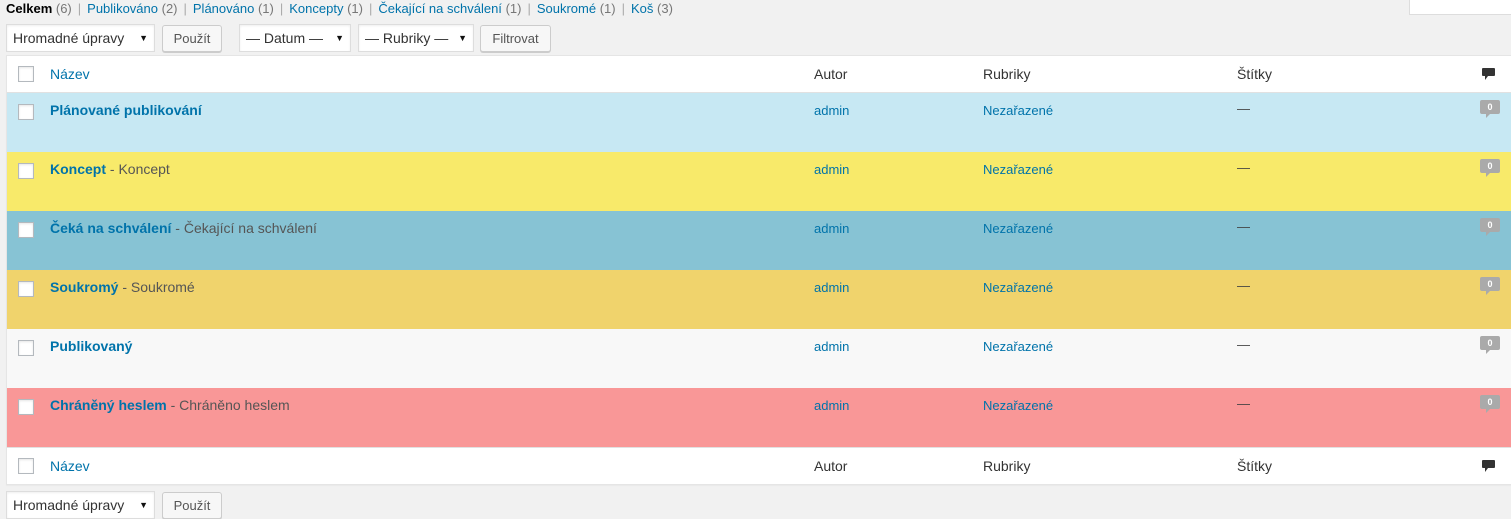  What do you see at coordinates (665, 8) in the screenshot?
I see `status-link-count: (3)` at bounding box center [665, 8].